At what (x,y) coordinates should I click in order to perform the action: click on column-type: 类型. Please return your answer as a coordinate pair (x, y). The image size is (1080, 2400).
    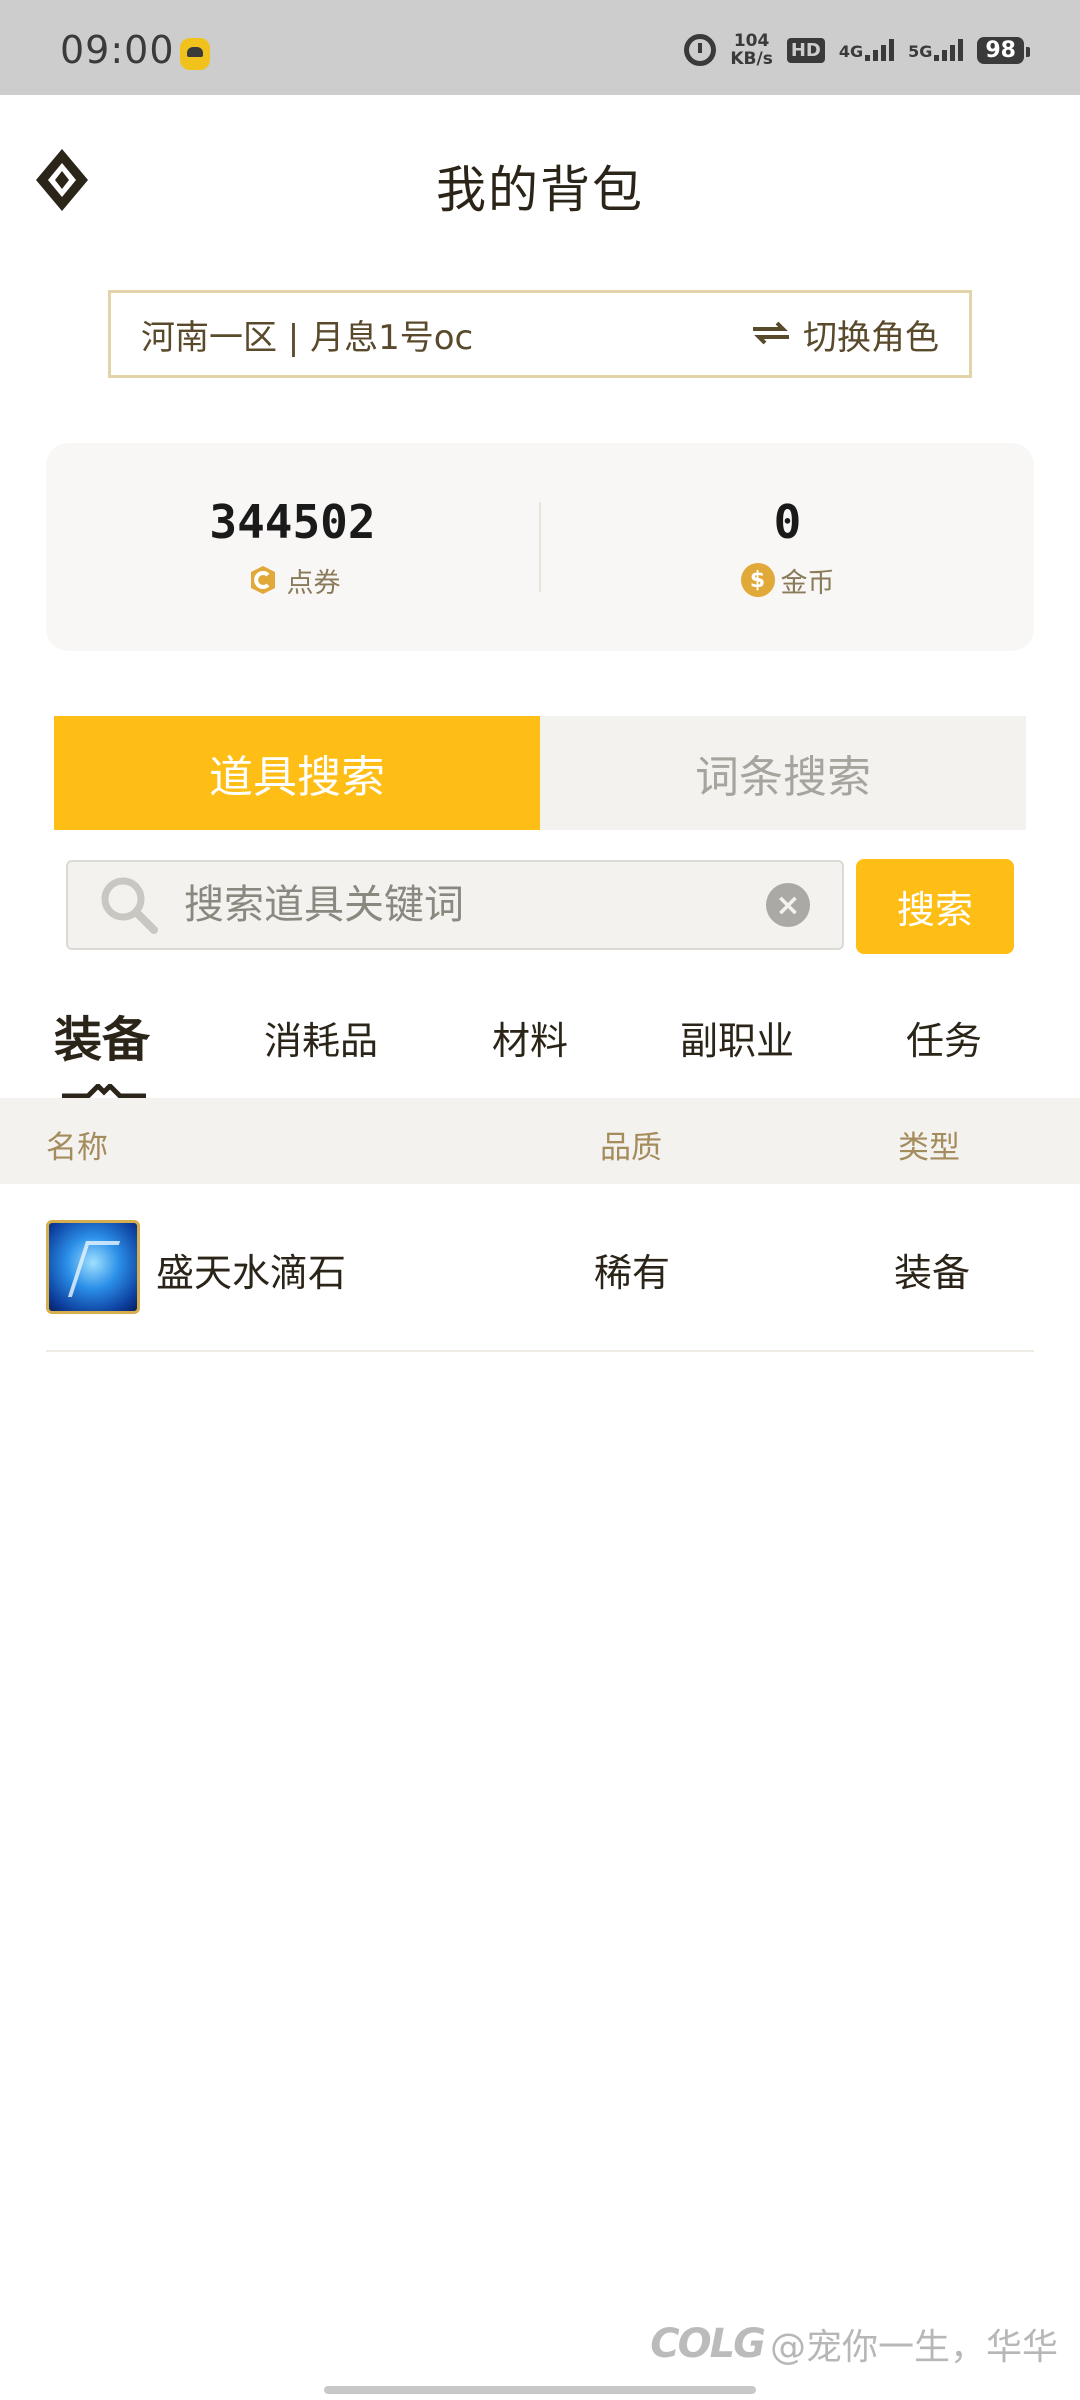
    Looking at the image, I should click on (929, 1148).